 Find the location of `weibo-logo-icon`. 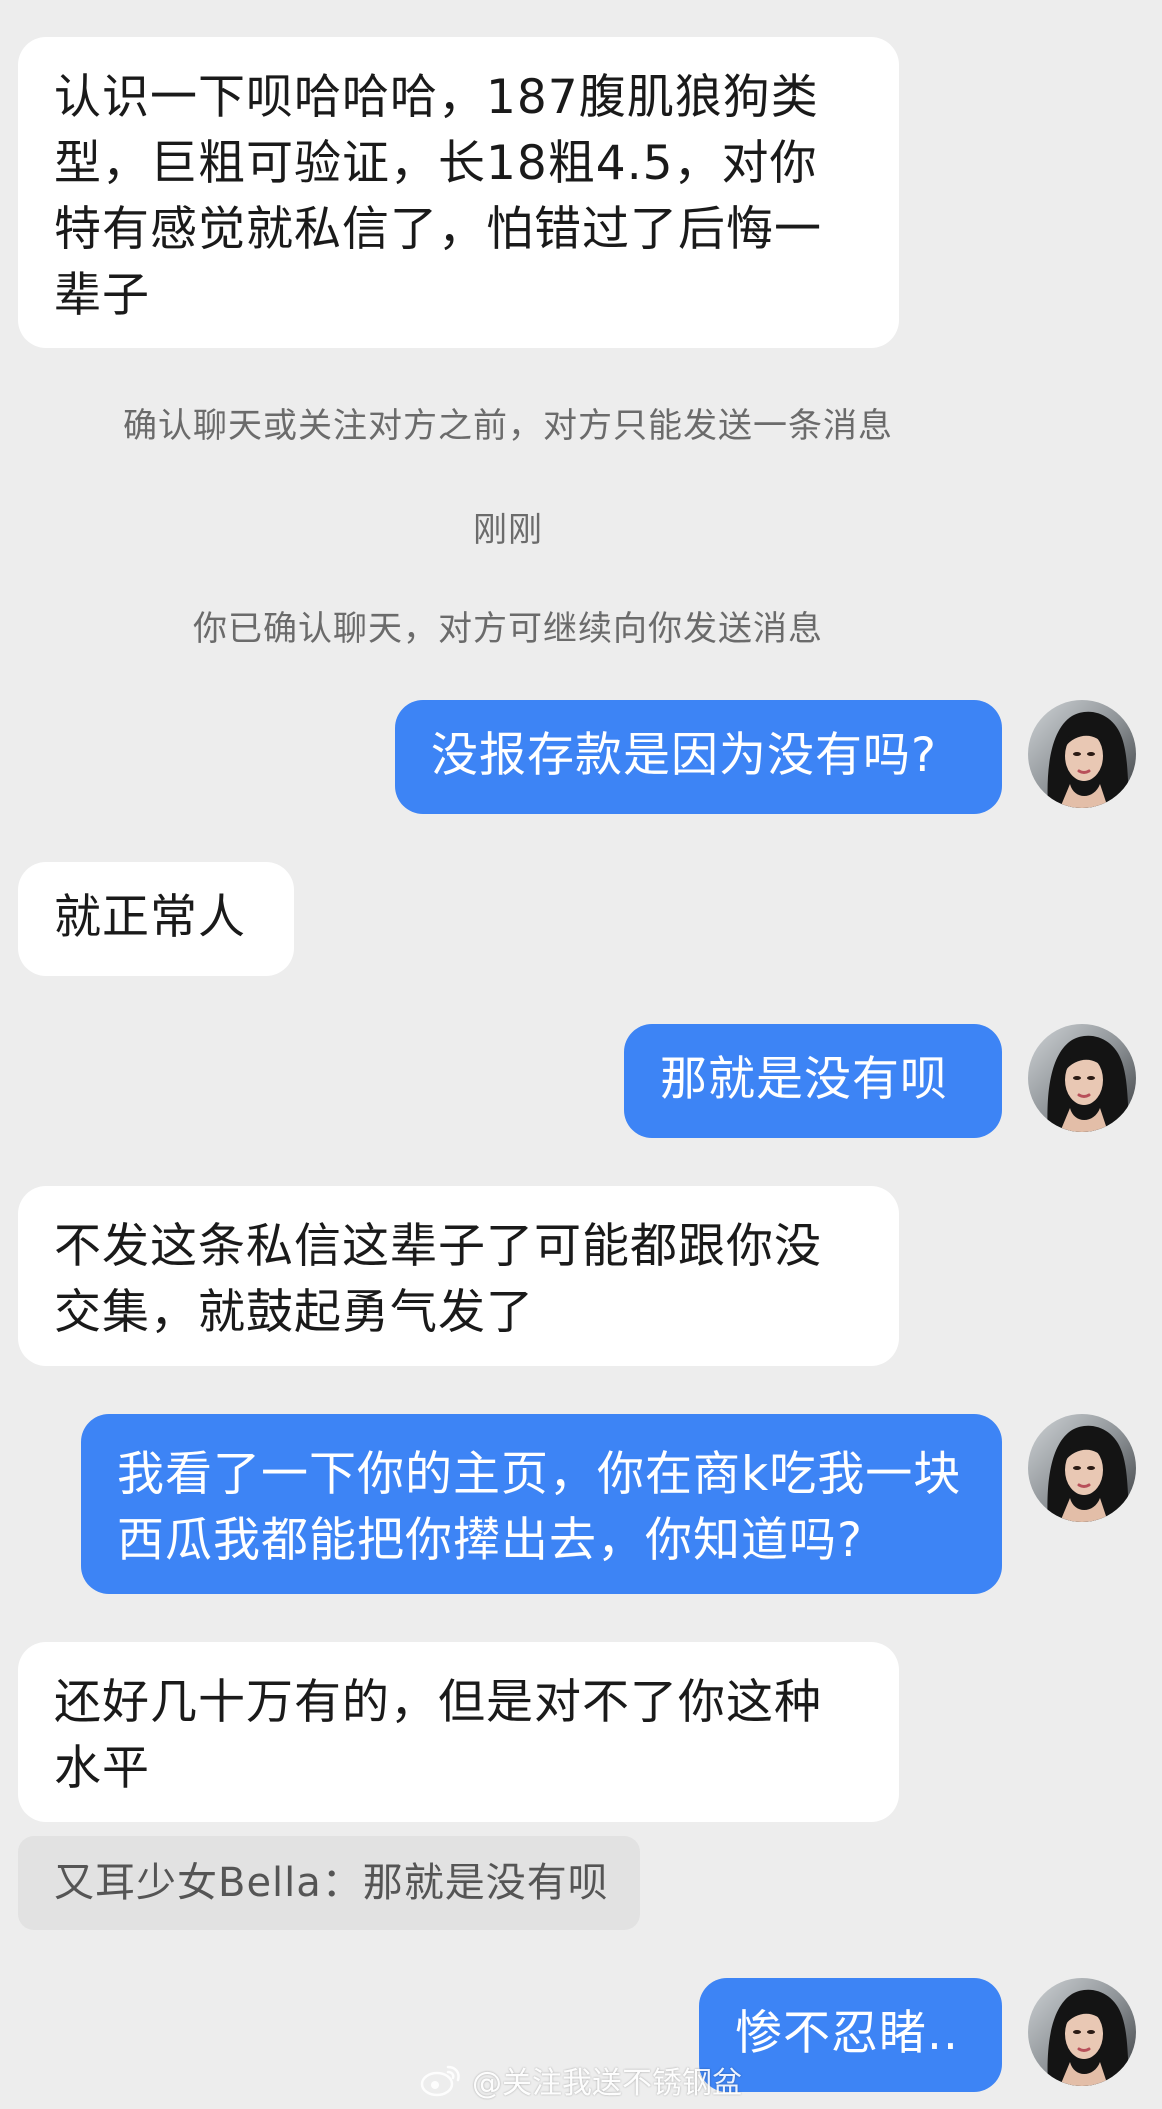

weibo-logo-icon is located at coordinates (440, 2081).